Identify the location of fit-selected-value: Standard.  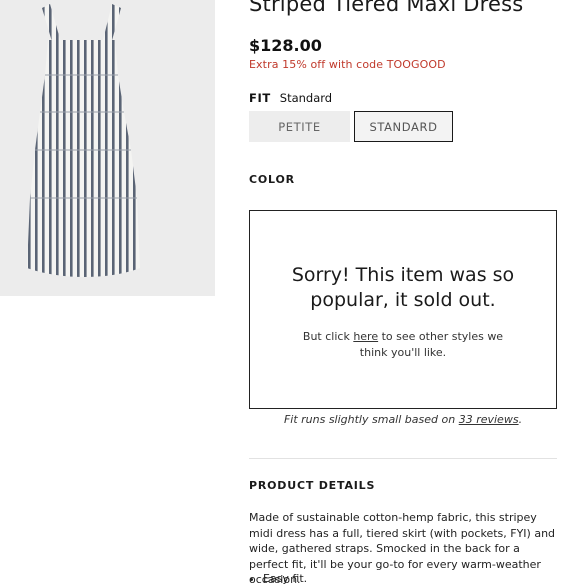
(306, 98).